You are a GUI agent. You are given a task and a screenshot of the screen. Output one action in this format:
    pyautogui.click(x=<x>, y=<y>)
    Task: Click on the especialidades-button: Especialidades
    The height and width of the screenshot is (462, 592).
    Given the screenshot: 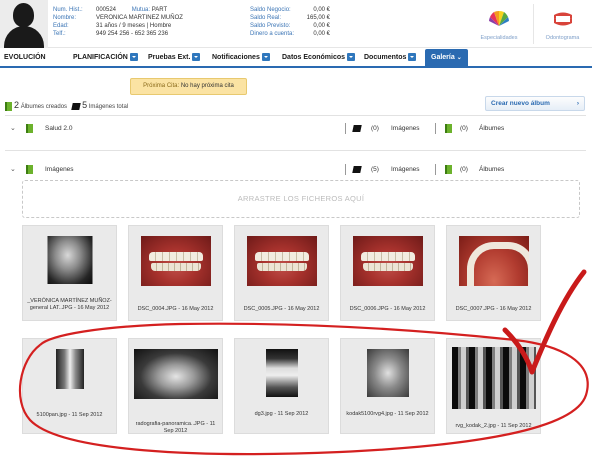 What is the action you would take?
    pyautogui.click(x=499, y=24)
    